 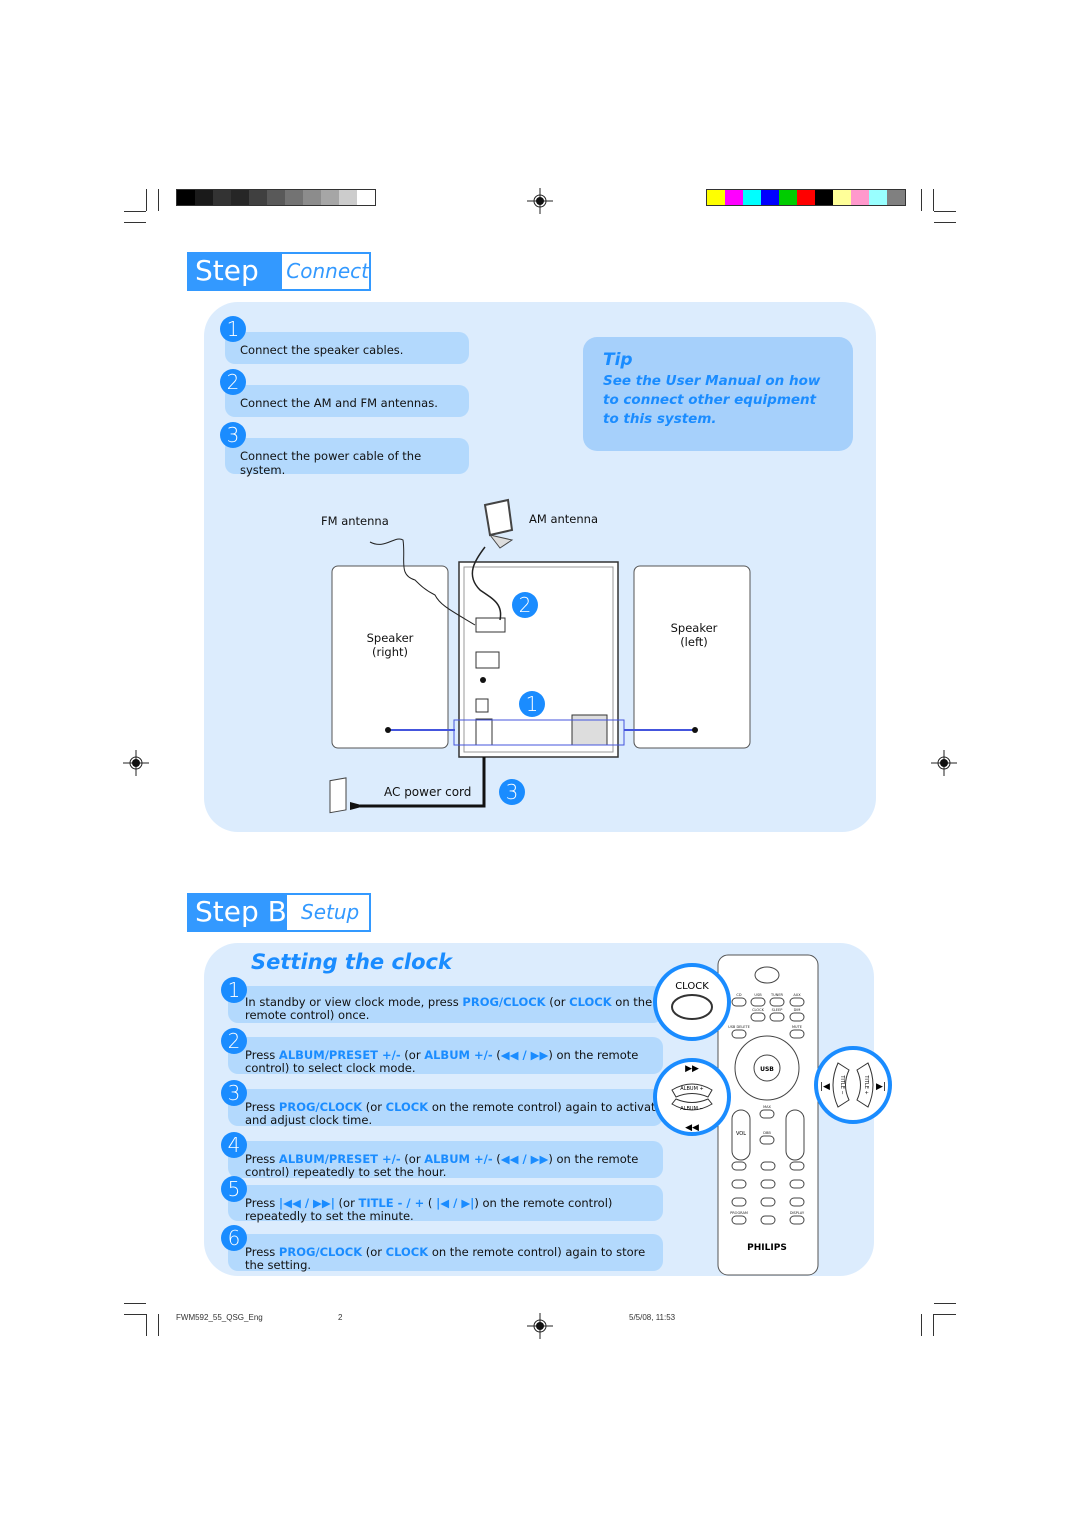 I want to click on play-stop-rocker, so click(x=795, y=1135).